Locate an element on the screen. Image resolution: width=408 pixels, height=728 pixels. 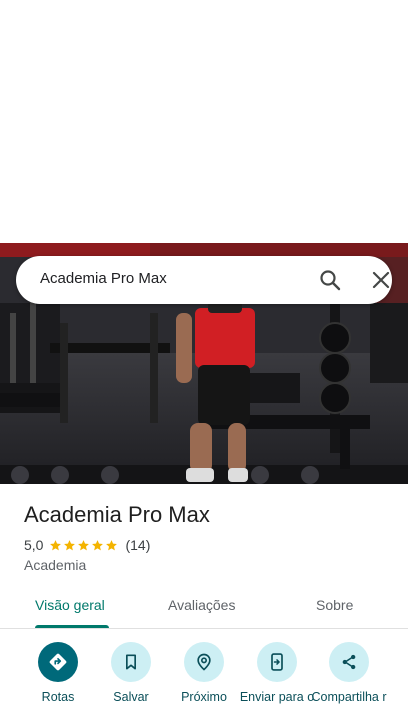
search-input: Academia Pro Max is located at coordinates (103, 278).